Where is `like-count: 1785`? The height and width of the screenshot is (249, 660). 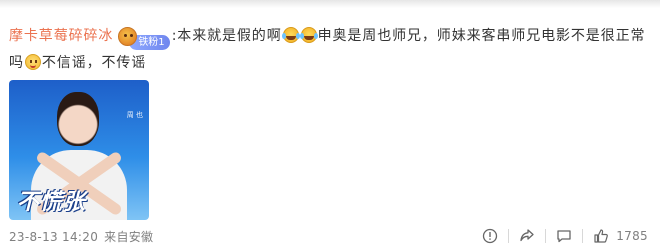
like-count: 1785 is located at coordinates (632, 236).